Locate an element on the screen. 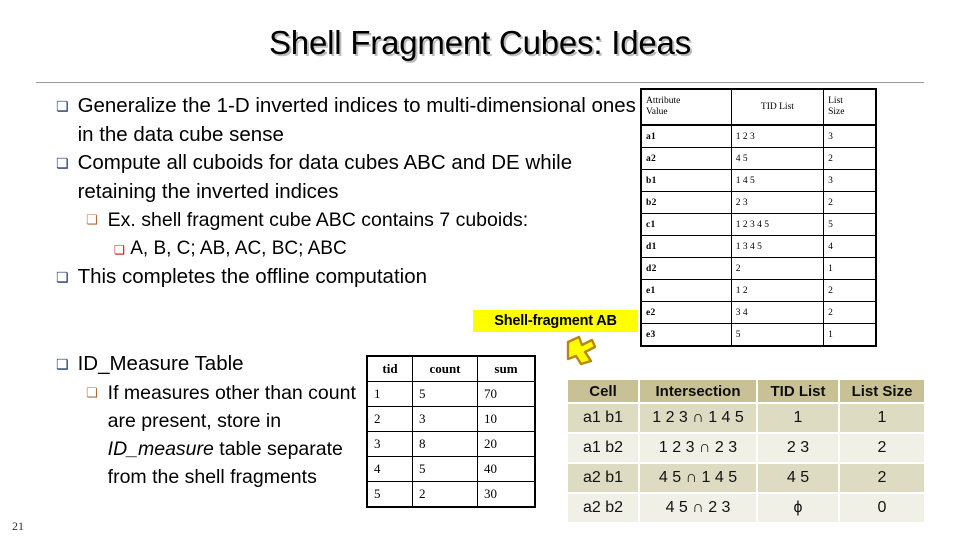 This screenshot has width=960, height=540. cell-count: 2 is located at coordinates (444, 494).